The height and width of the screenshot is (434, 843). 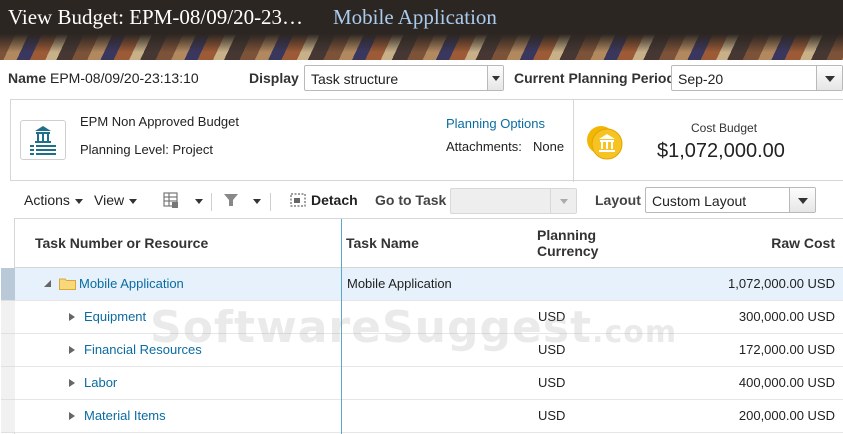 I want to click on title-banner-fade, so click(x=421, y=47).